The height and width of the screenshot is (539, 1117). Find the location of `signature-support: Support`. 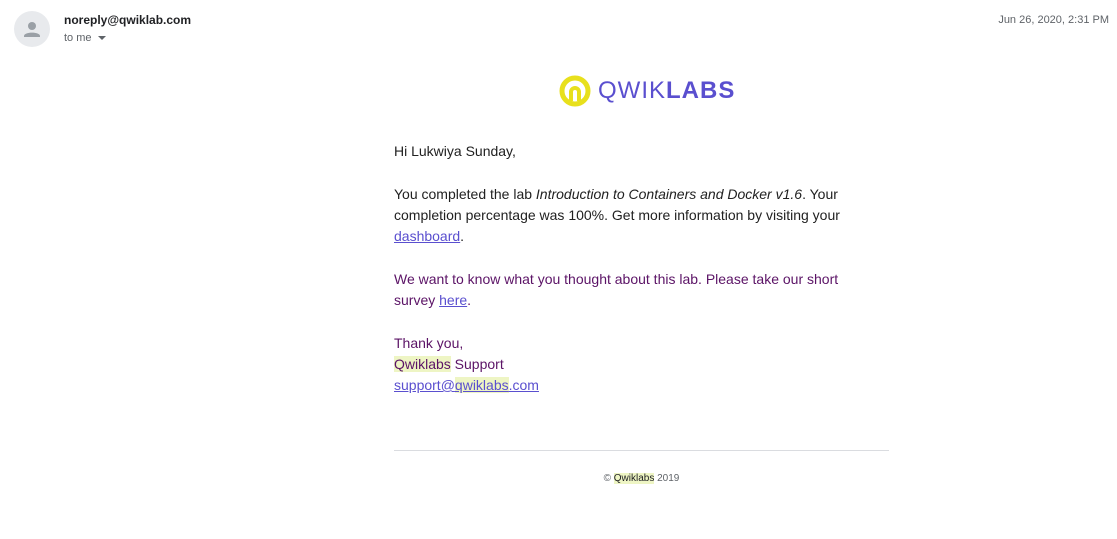

signature-support: Support is located at coordinates (477, 364).